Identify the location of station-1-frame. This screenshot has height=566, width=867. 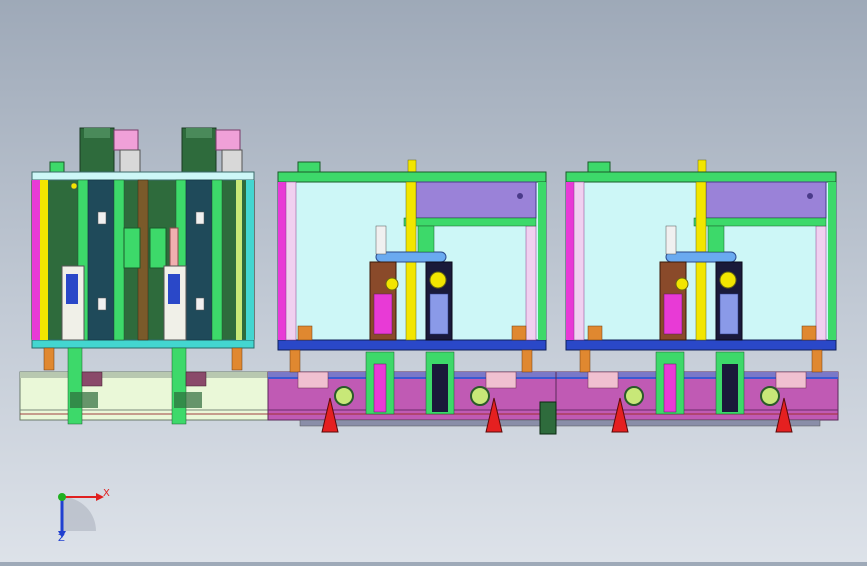
(143, 238).